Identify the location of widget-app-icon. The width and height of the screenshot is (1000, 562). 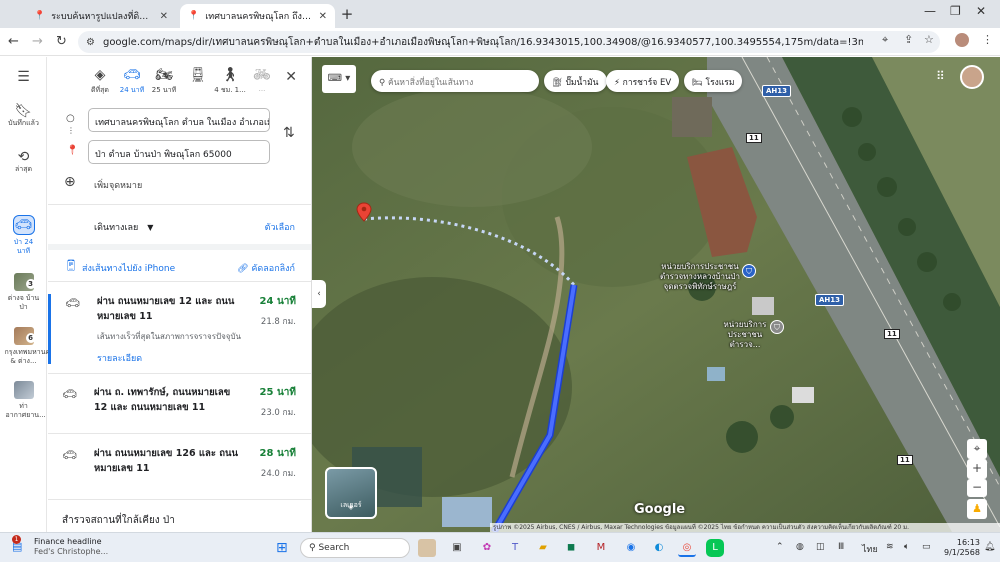
(427, 548).